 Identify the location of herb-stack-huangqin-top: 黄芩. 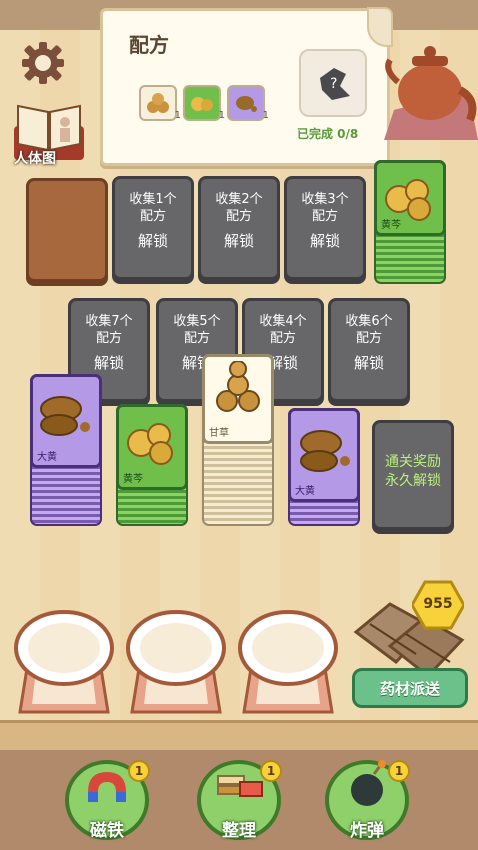
(410, 222).